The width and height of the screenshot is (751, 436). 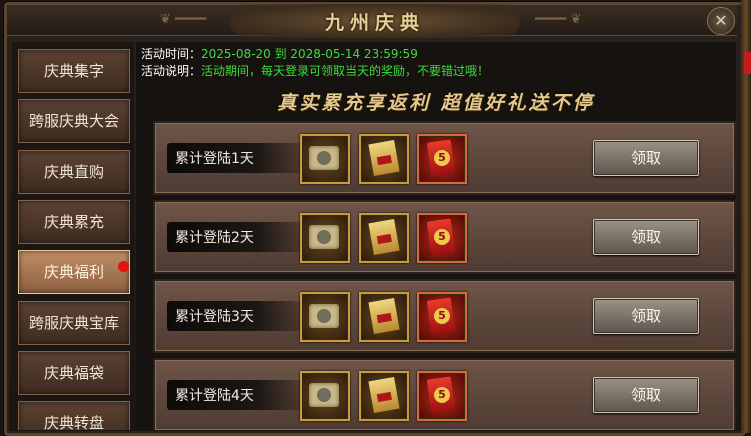 What do you see at coordinates (171, 71) in the screenshot?
I see `event-desc-label: 活动说明：` at bounding box center [171, 71].